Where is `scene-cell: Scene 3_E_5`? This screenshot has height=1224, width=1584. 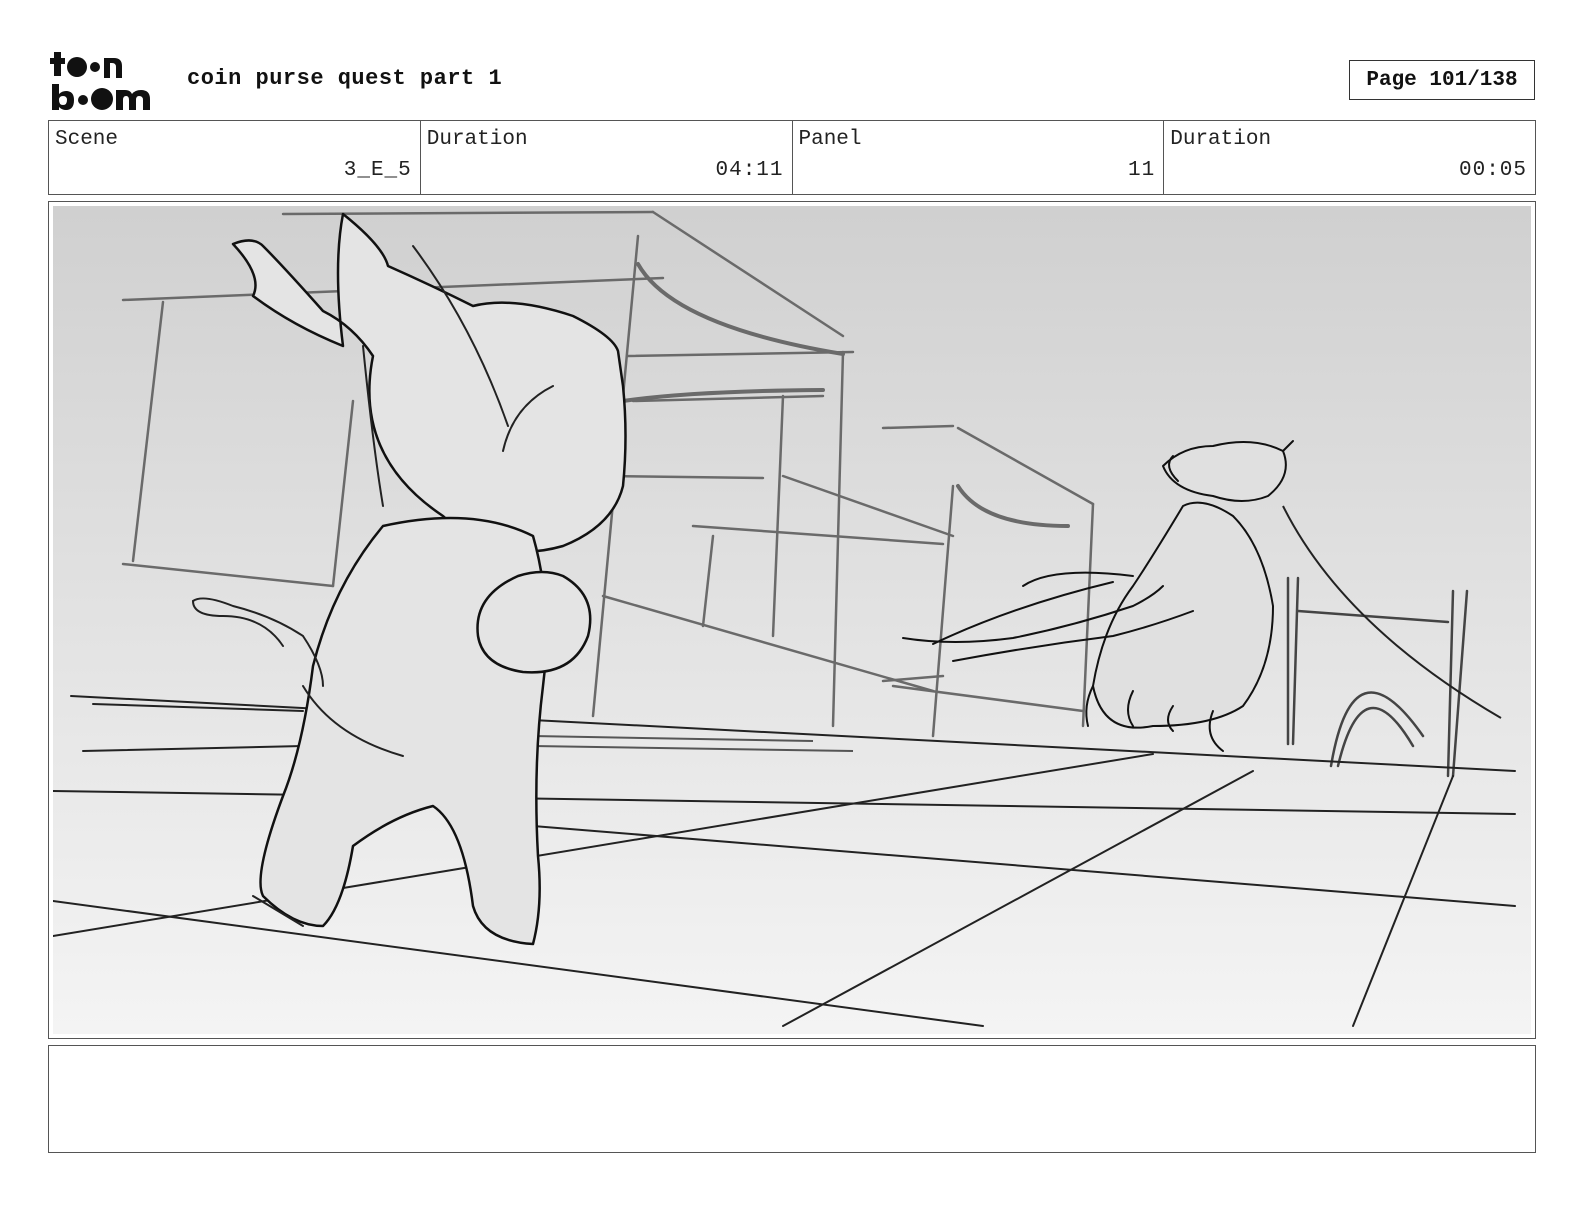
scene-cell: Scene 3_E_5 is located at coordinates (235, 157).